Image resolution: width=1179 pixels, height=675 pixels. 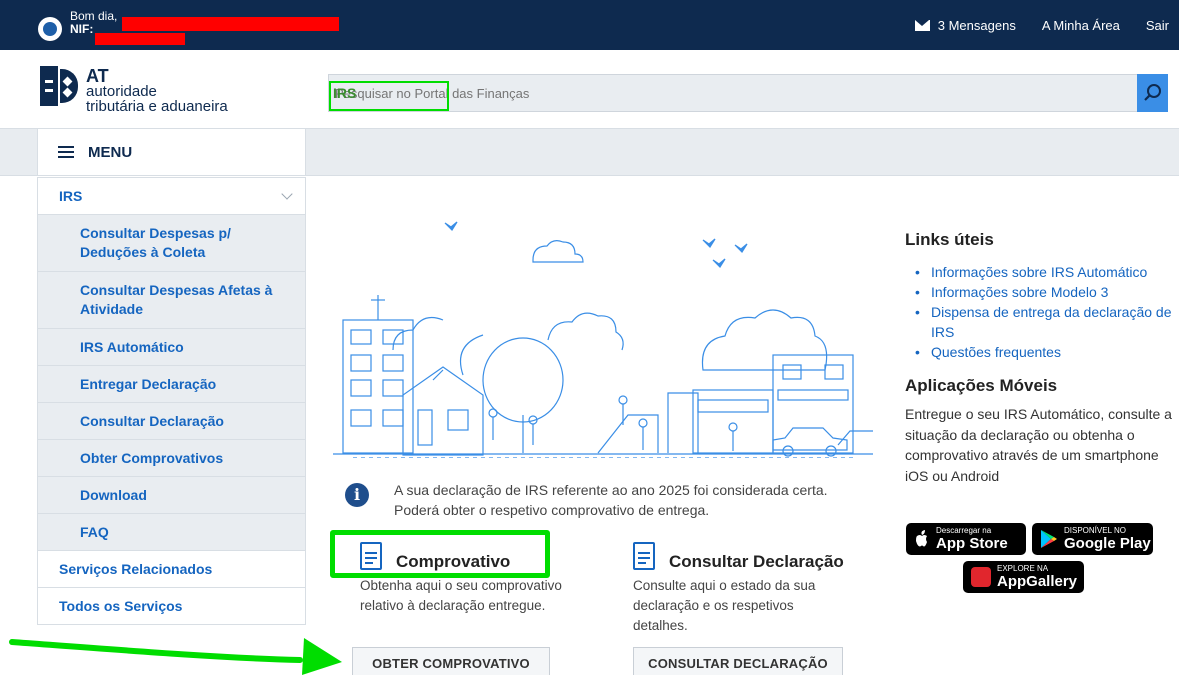 I want to click on search-highlight, so click(x=389, y=96).